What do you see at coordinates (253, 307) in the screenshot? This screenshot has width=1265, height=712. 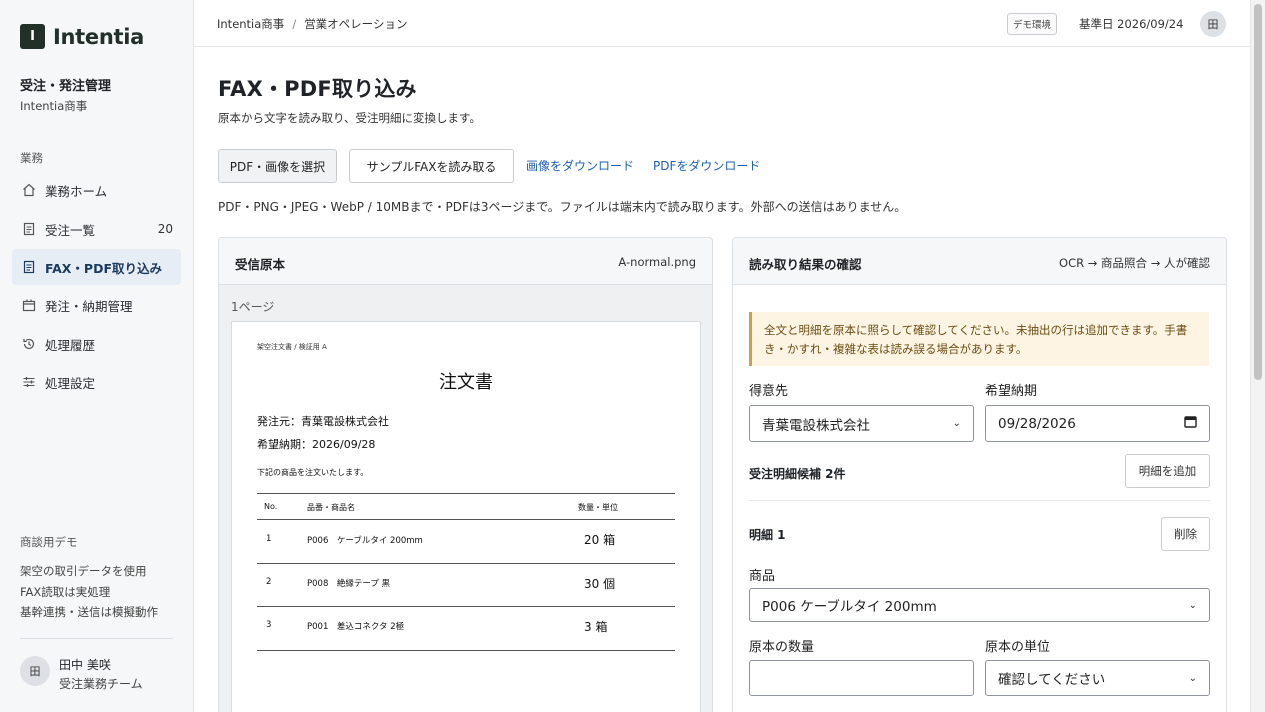 I see `page-label: 1ページ` at bounding box center [253, 307].